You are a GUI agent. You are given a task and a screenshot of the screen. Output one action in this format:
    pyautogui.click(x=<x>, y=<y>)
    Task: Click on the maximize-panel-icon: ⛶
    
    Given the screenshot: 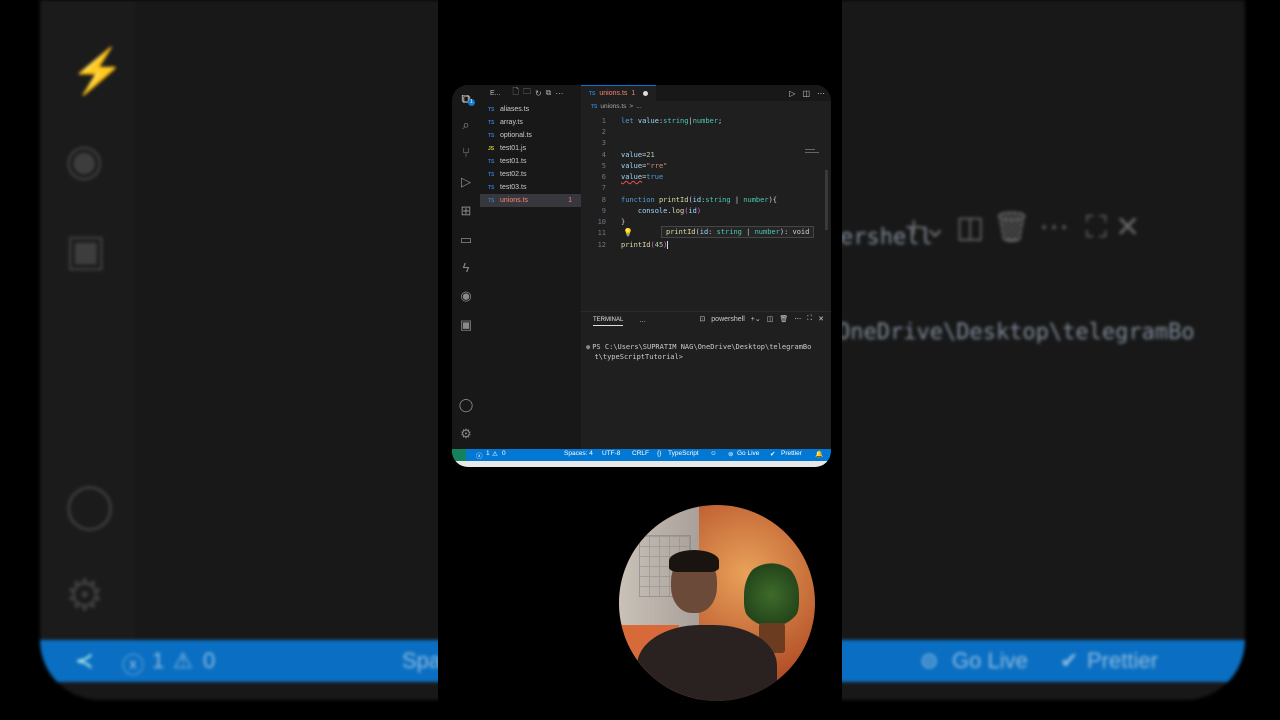 What is the action you would take?
    pyautogui.click(x=809, y=319)
    